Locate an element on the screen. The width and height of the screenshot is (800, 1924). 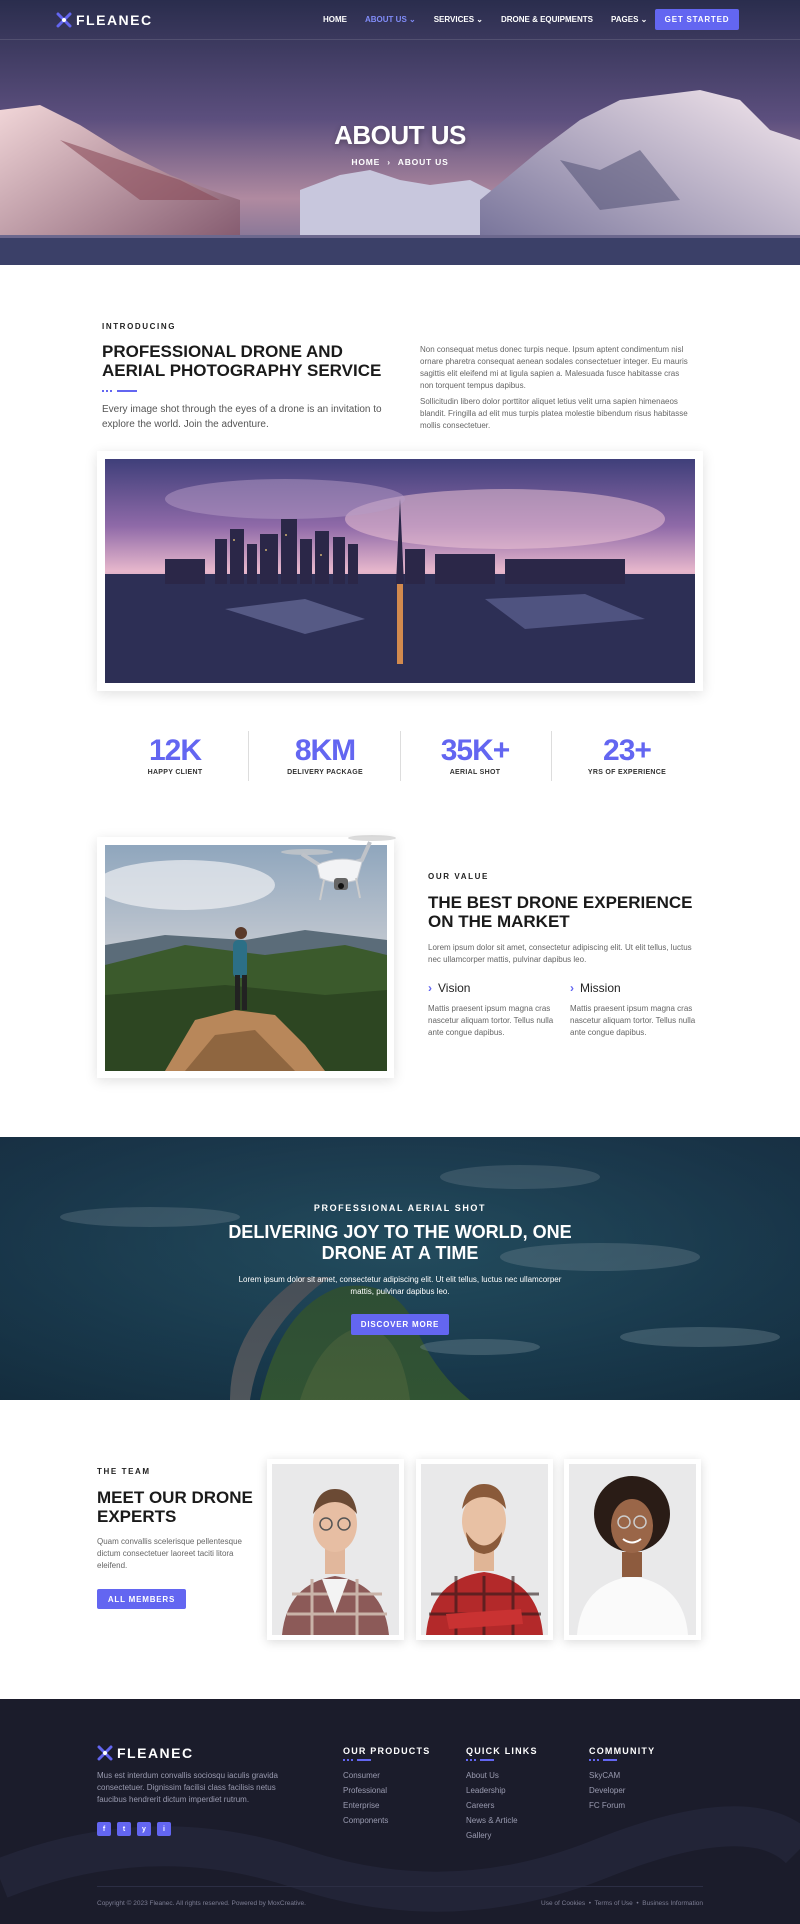
team-eyebrow: THE TEAM is located at coordinates (124, 1471).